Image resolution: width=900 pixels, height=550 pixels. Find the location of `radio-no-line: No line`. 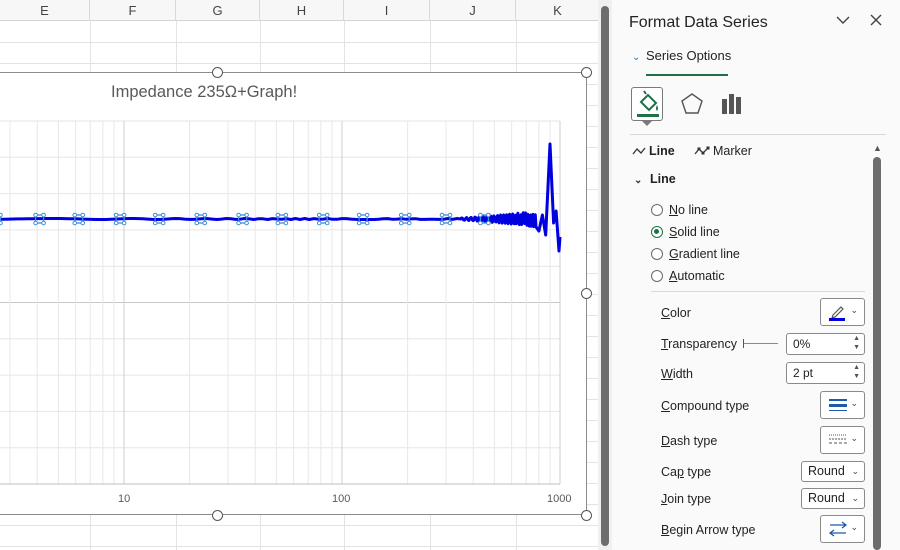

radio-no-line: No line is located at coordinates (679, 210).